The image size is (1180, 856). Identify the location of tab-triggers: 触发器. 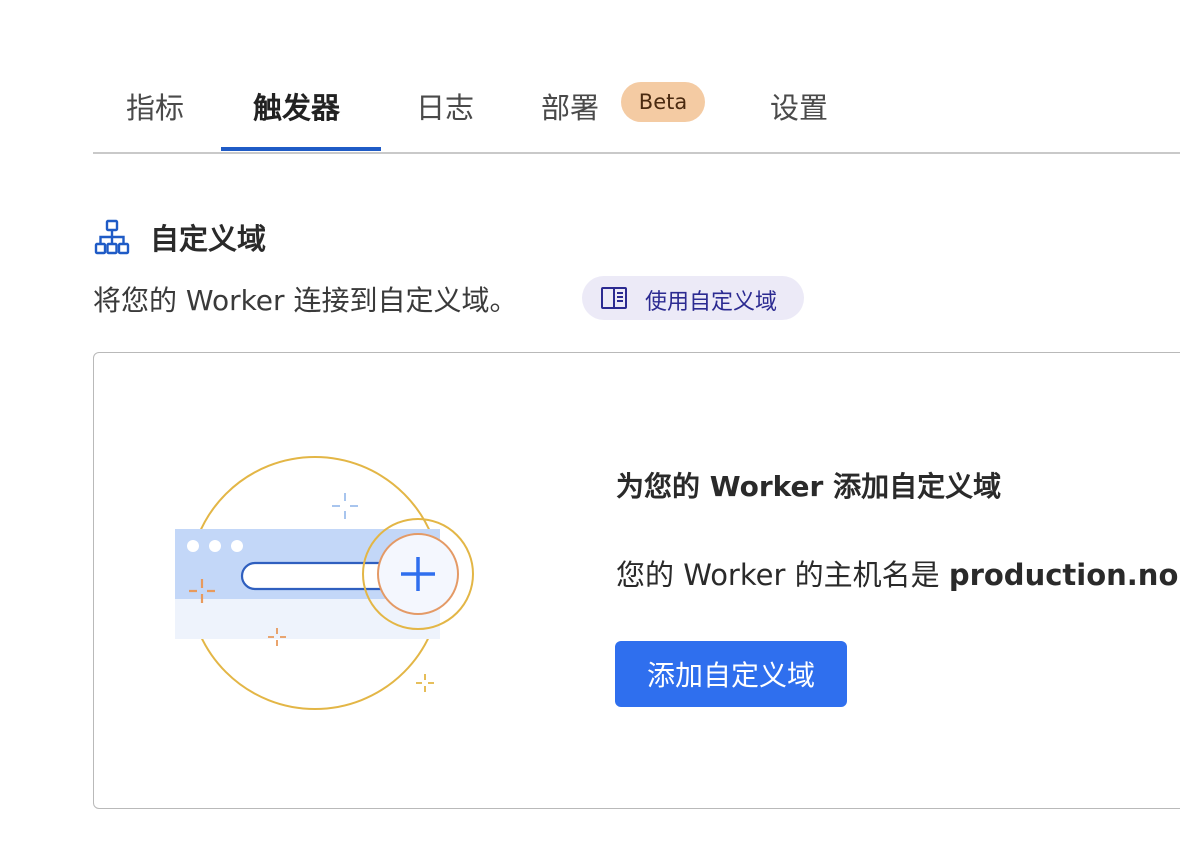
(296, 106).